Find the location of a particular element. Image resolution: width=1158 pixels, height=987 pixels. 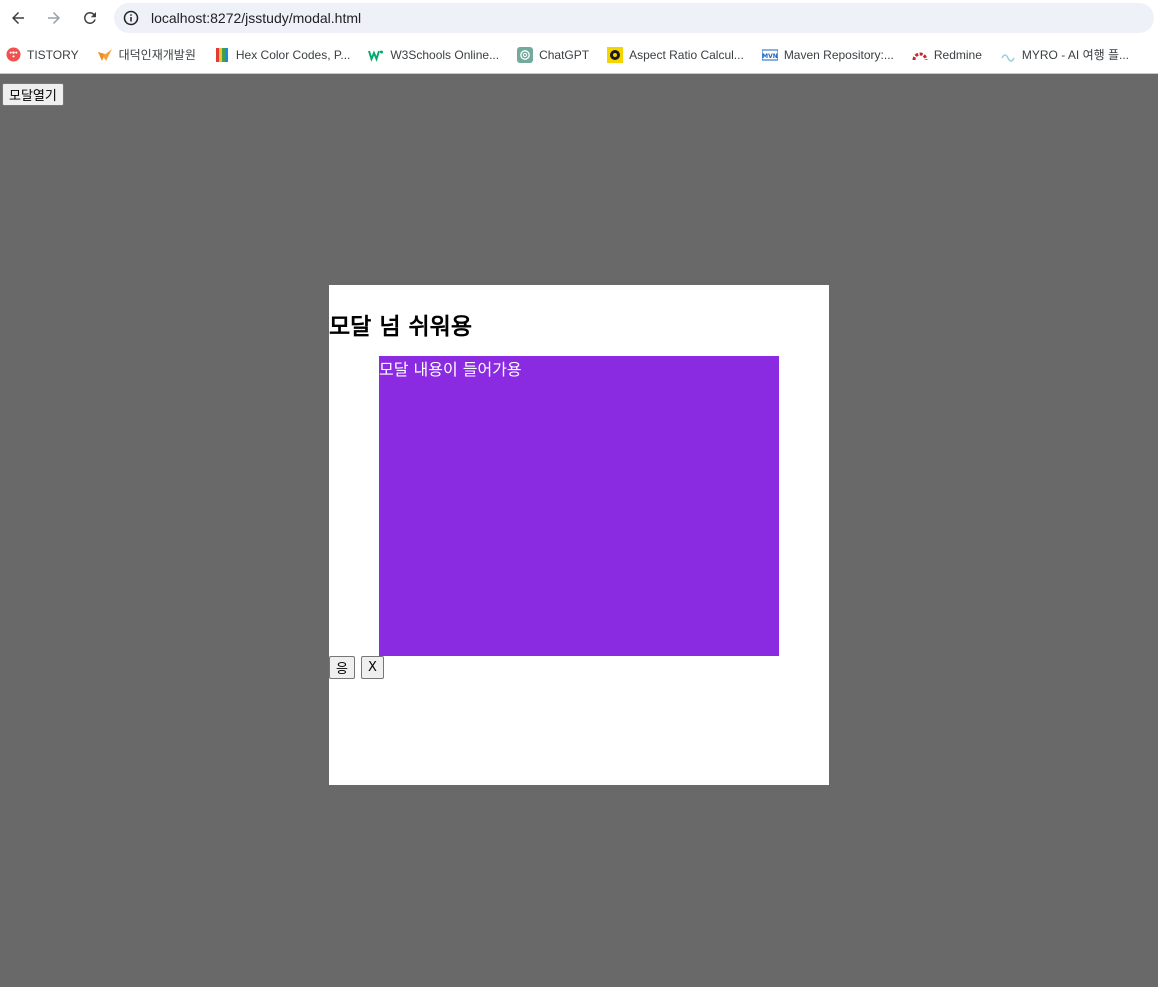

color-book-icon is located at coordinates (222, 55).